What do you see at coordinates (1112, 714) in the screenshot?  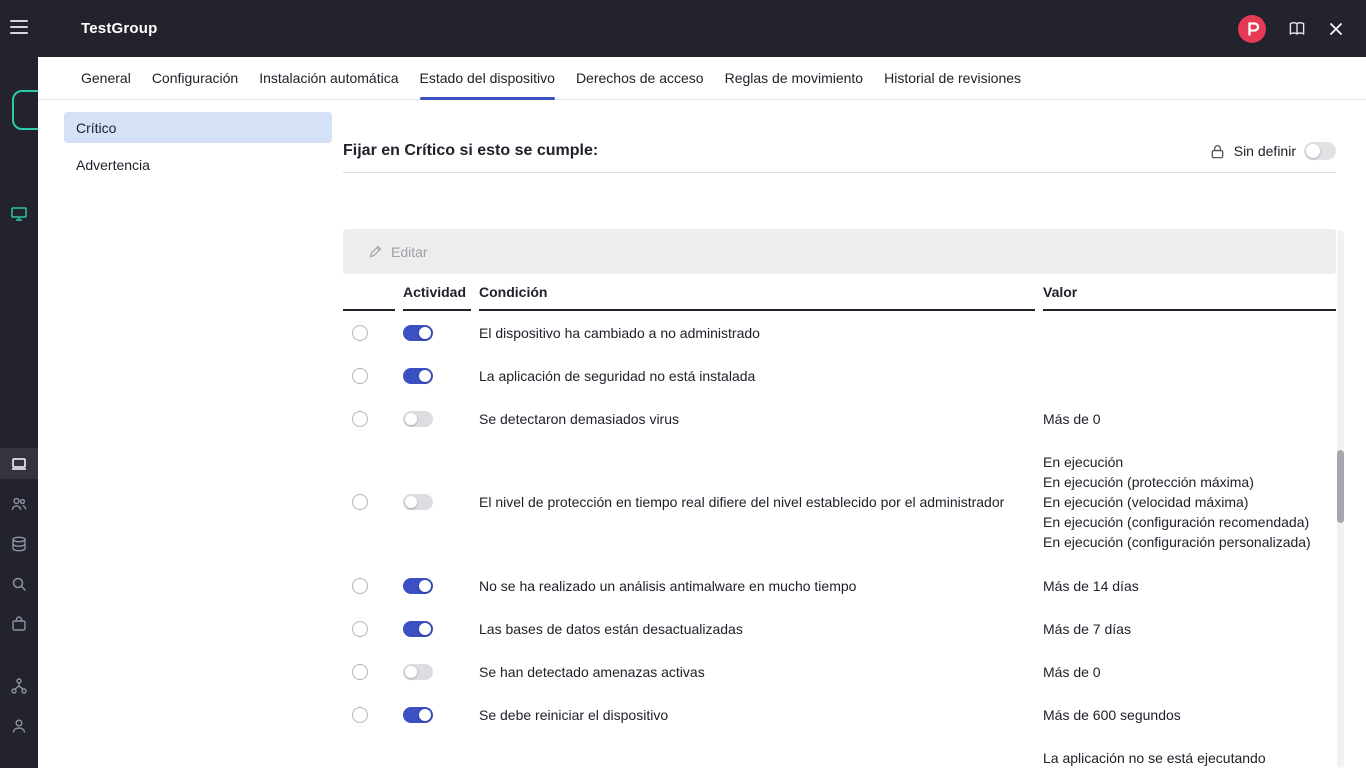 I see `row-value: Más de 600 segundos` at bounding box center [1112, 714].